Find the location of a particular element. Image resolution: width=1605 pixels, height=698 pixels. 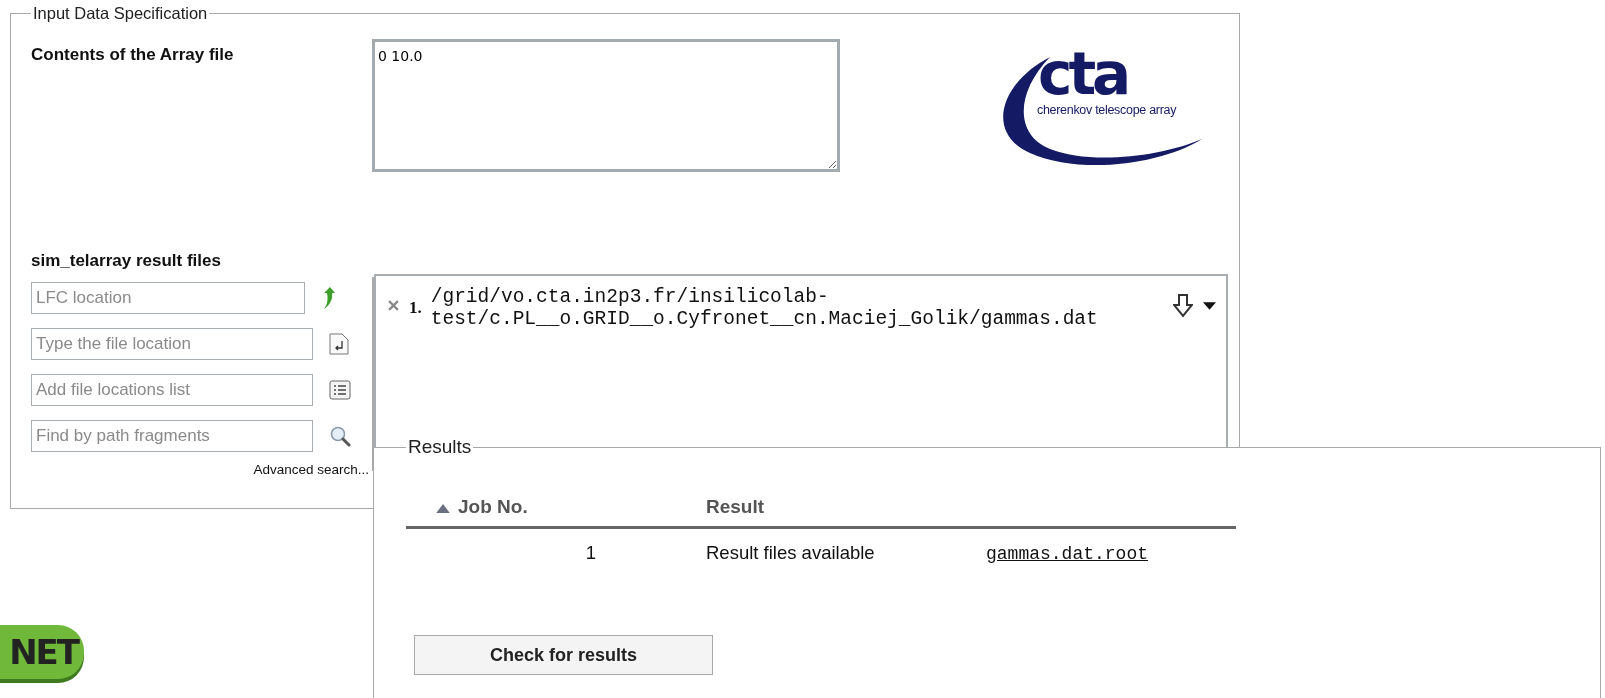

logo-text: NET is located at coordinates (43, 652).